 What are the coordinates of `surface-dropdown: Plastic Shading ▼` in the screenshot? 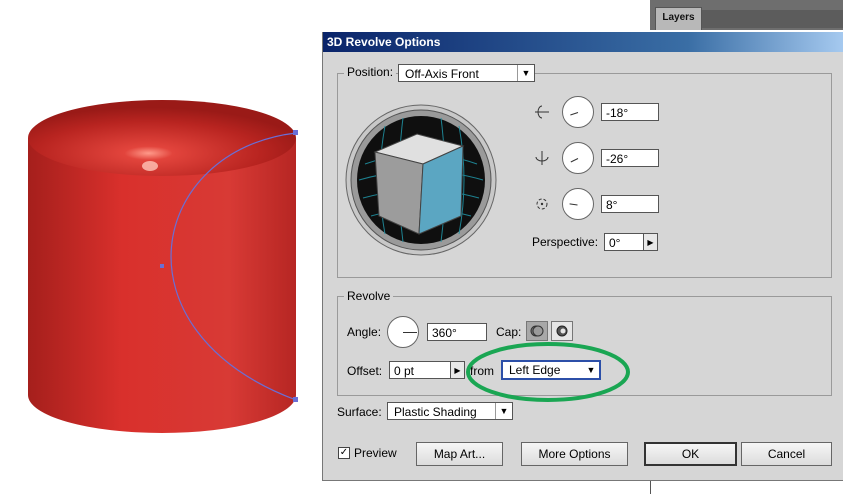 It's located at (450, 411).